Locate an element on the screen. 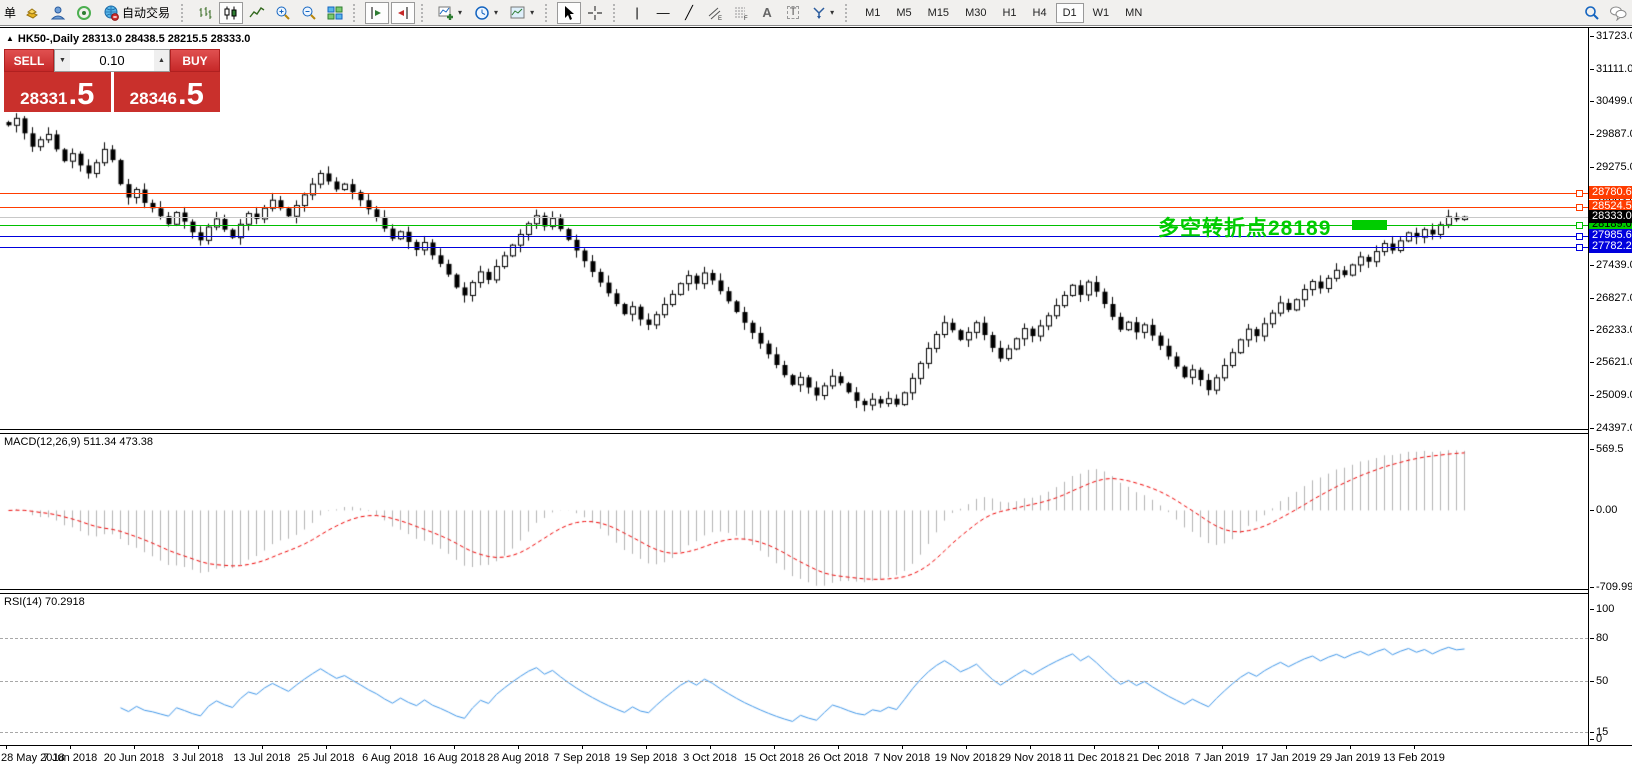  person-icon is located at coordinates (58, 12).